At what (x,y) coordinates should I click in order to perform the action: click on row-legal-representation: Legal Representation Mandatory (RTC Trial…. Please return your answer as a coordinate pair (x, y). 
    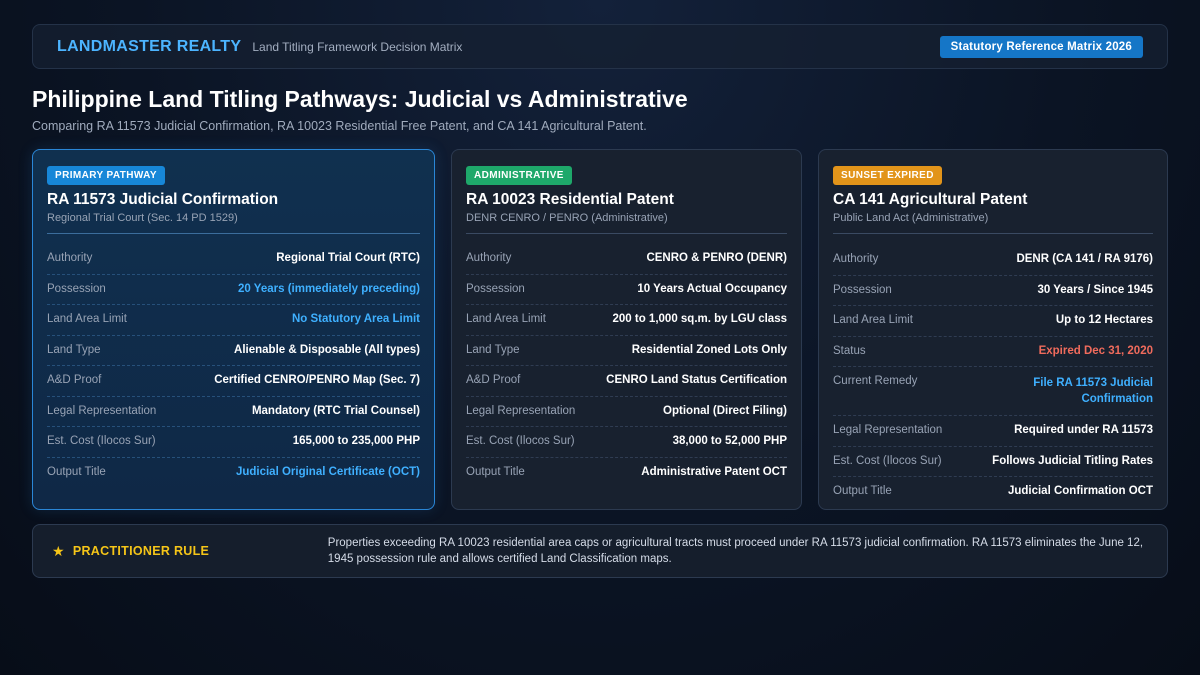
    Looking at the image, I should click on (233, 412).